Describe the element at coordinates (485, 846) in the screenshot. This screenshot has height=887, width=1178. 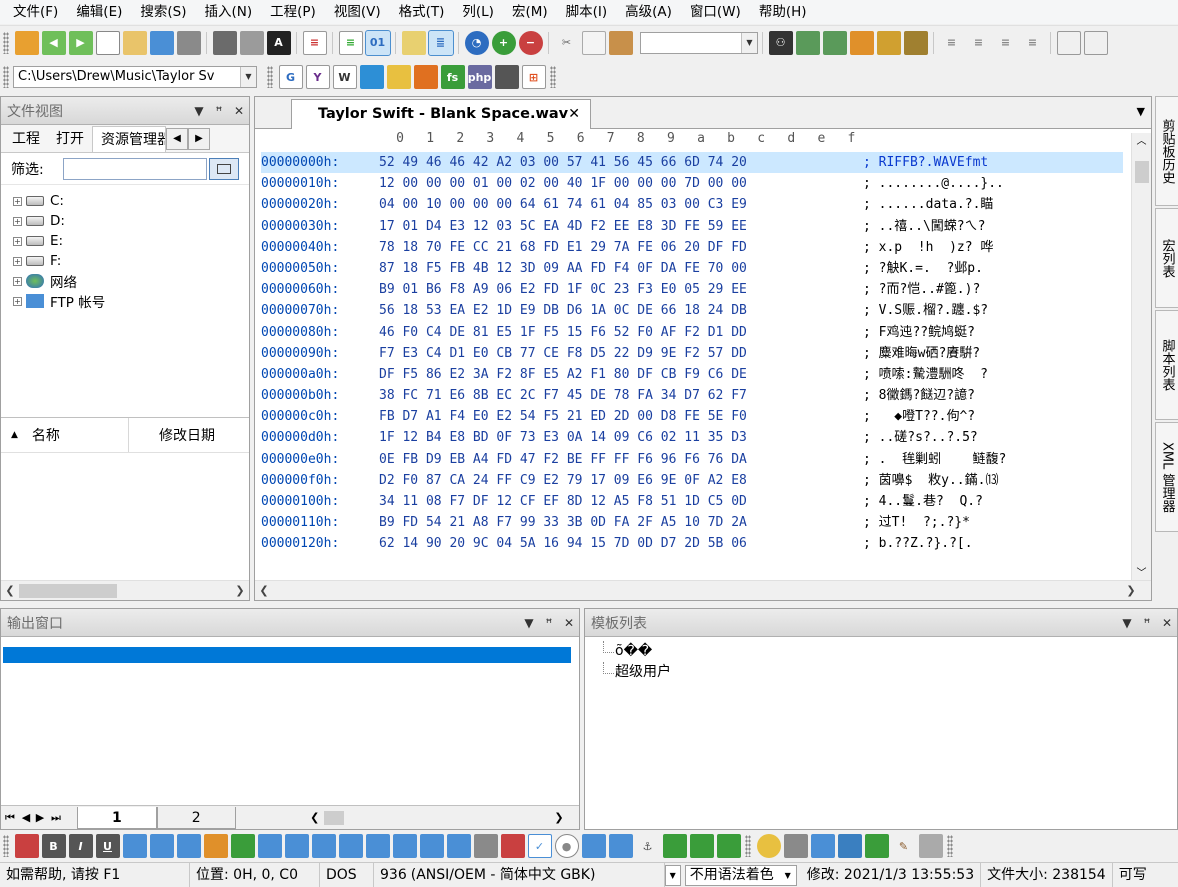
I see `html-input-icon` at that location.